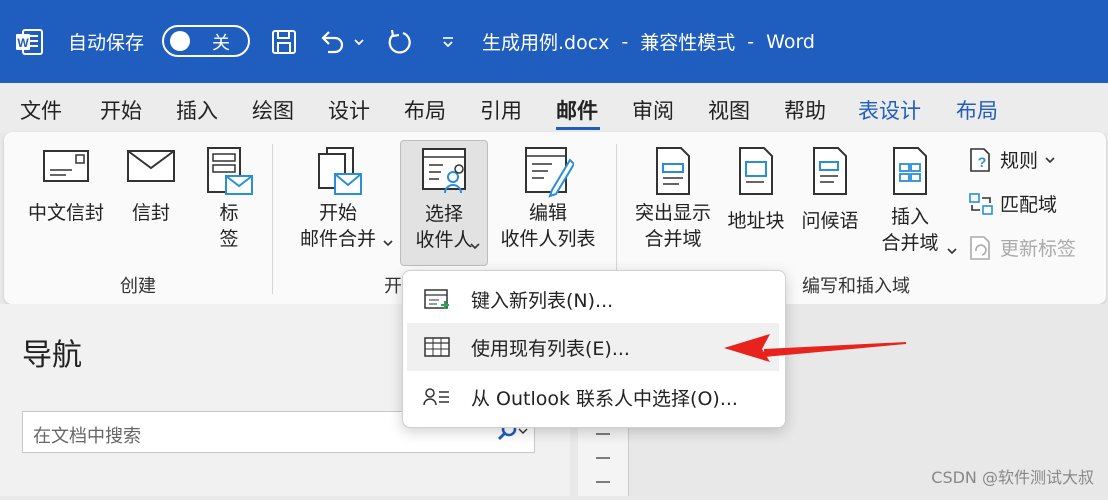 This screenshot has width=1108, height=500. I want to click on app-name: Word, so click(790, 41).